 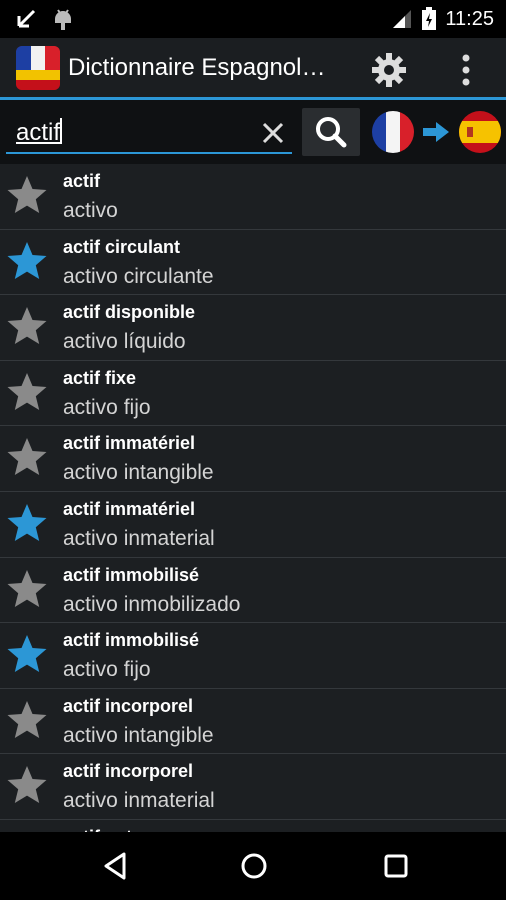 I want to click on entry-word: actif fixe, so click(x=100, y=377).